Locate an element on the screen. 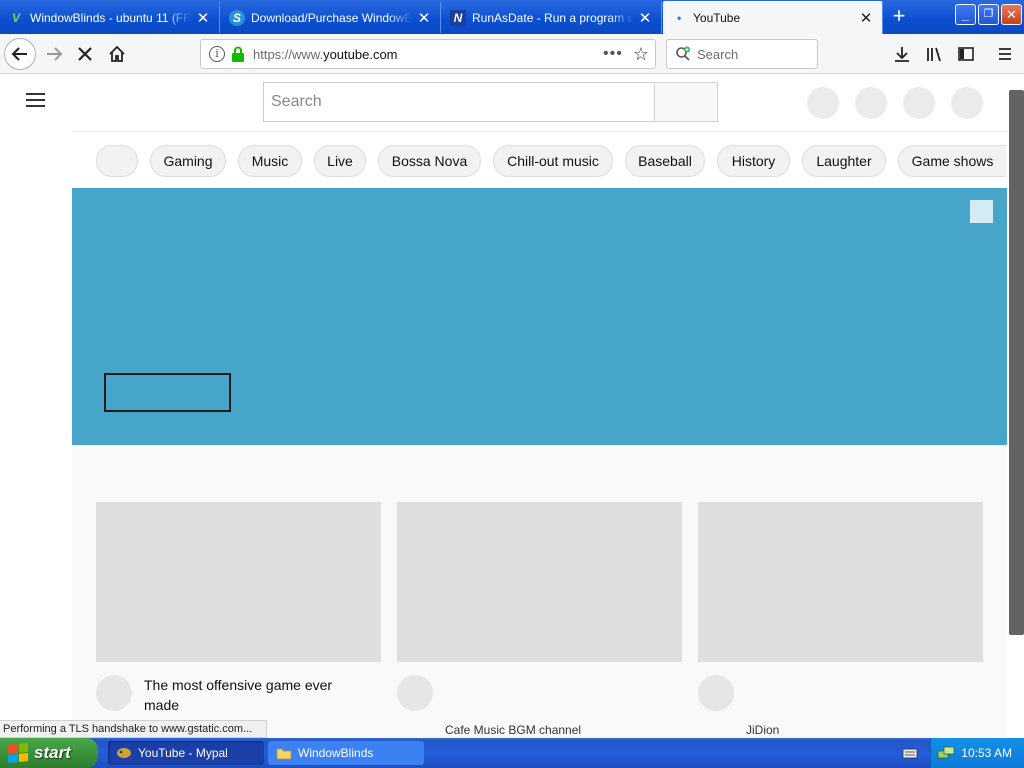 This screenshot has width=1024, height=768. nirsoft-favicon-icon: N is located at coordinates (458, 17).